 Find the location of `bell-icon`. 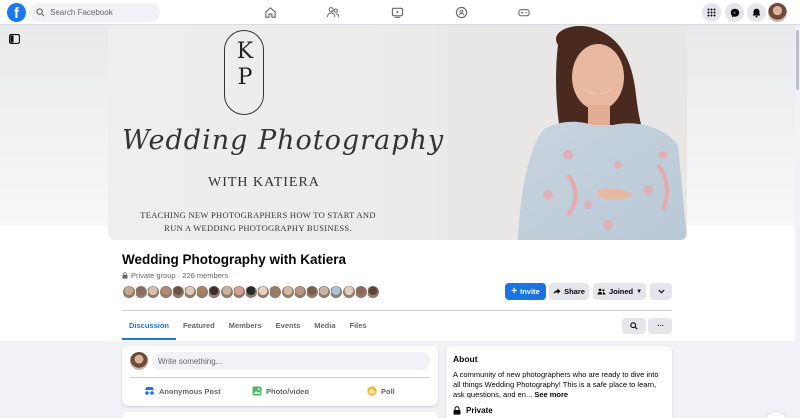

bell-icon is located at coordinates (756, 12).